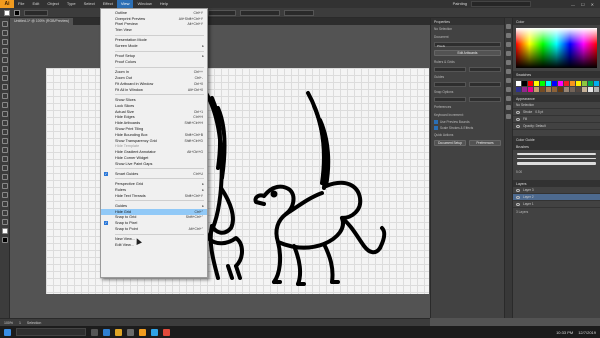 This screenshot has width=600, height=338. Describe the element at coordinates (450, 99) in the screenshot. I see `snap-grid-toggle` at that location.